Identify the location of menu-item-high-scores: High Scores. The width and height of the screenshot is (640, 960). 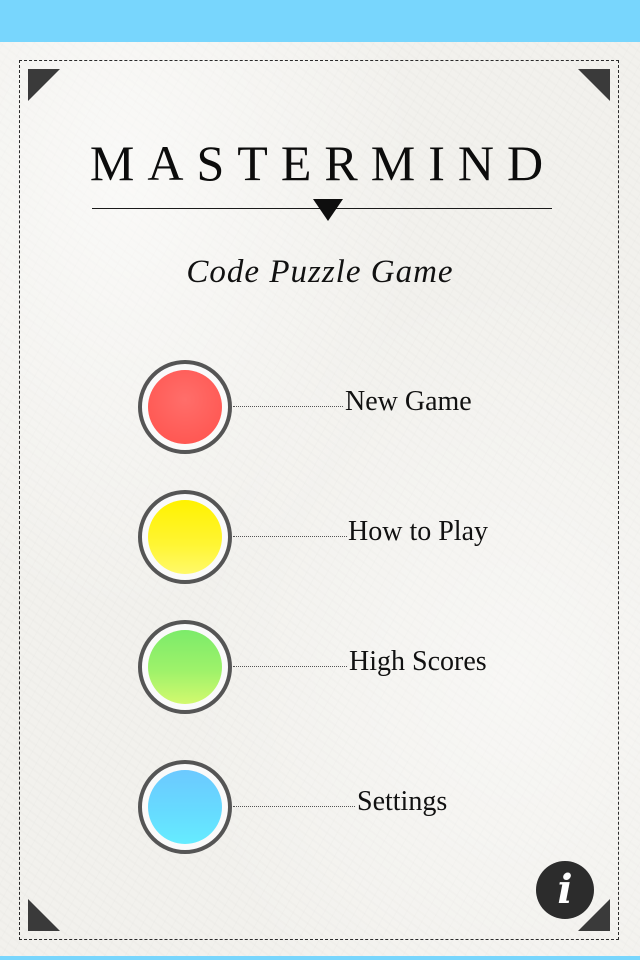
(336, 667).